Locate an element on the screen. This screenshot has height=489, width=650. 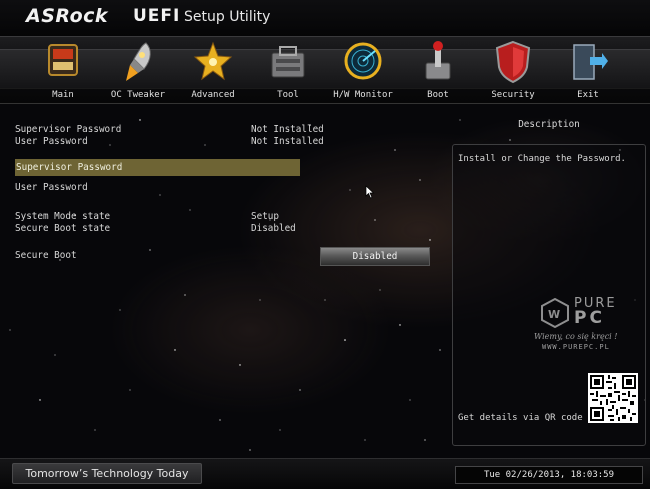
purepc-logo-icon: W is located at coordinates (555, 313).